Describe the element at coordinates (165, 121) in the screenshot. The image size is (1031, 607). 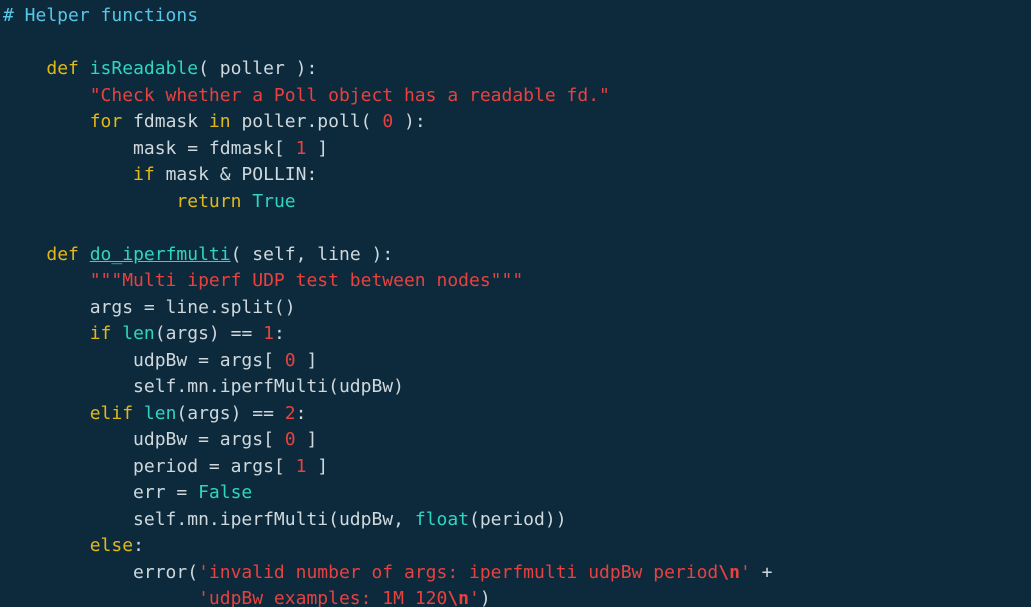
I see `code-token-ident: fdmask` at that location.